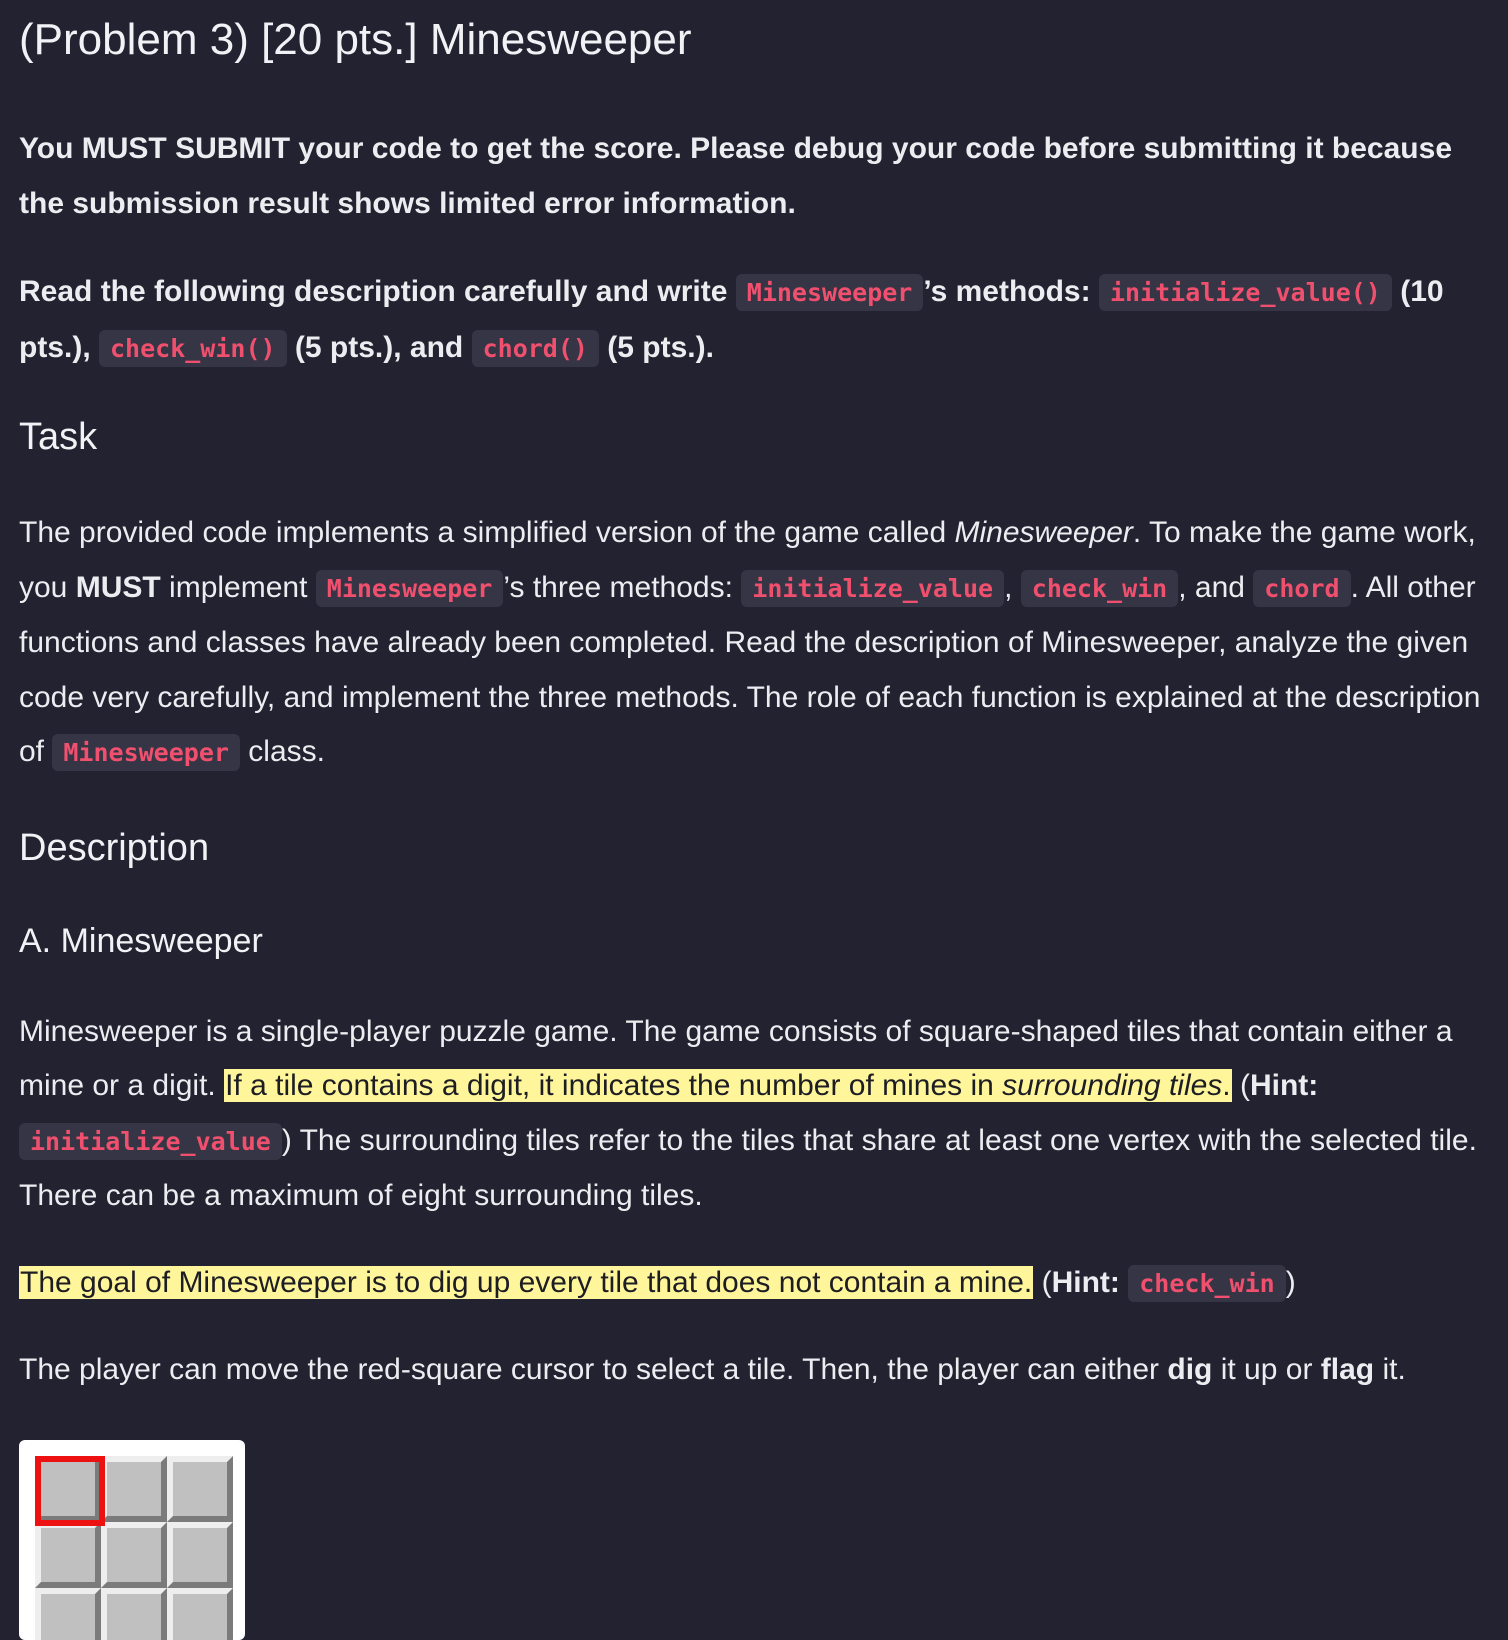  Describe the element at coordinates (1226, 1085) in the screenshot. I see `highlight-text: .` at that location.